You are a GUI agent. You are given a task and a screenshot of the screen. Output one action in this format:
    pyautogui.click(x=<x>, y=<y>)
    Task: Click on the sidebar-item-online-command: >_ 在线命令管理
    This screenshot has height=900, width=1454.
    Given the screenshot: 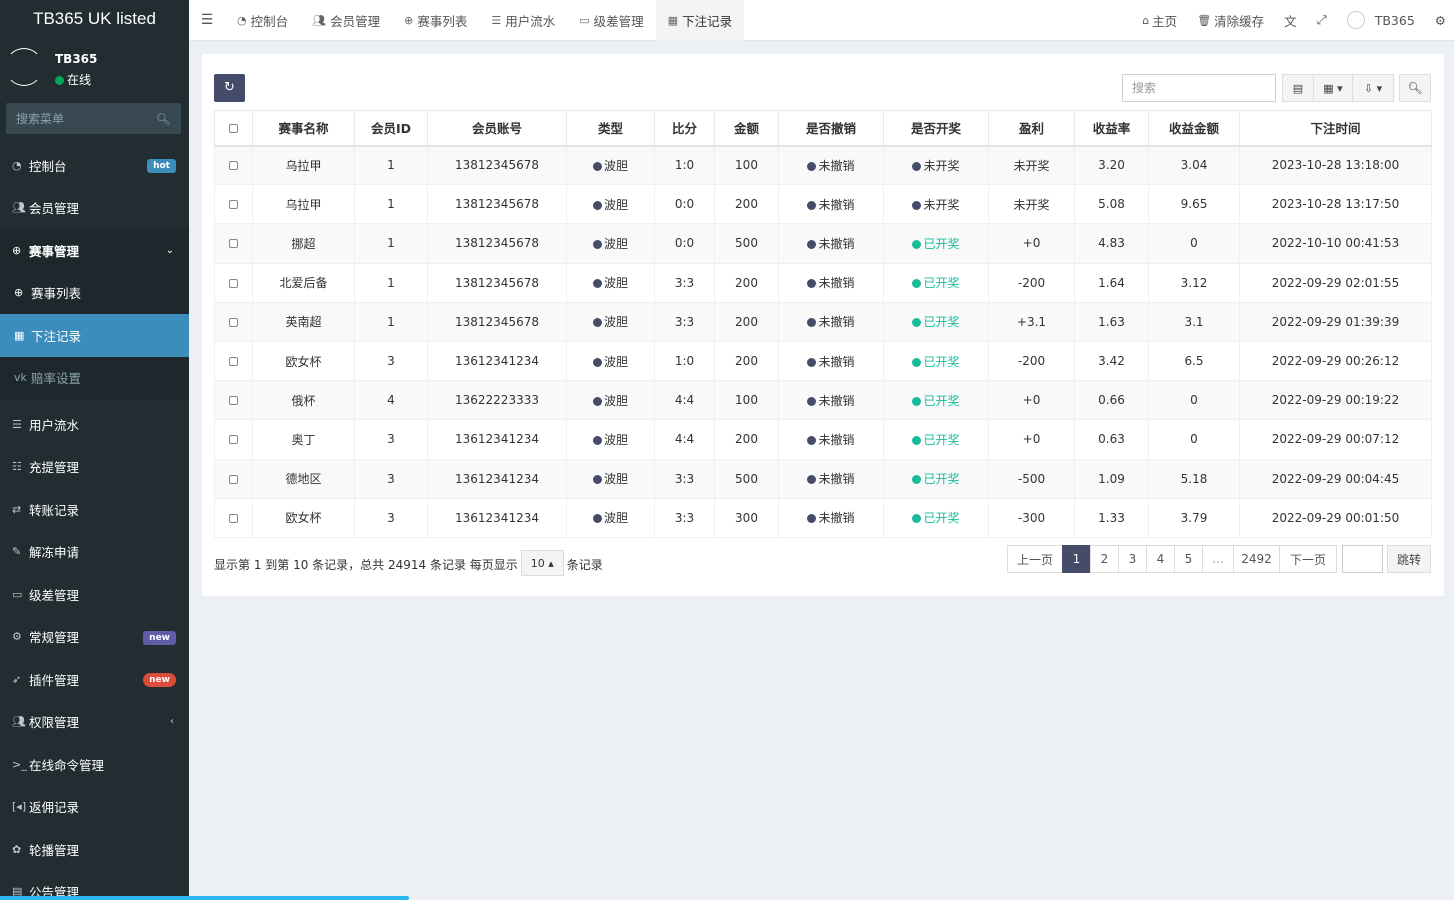 What is the action you would take?
    pyautogui.click(x=94, y=764)
    